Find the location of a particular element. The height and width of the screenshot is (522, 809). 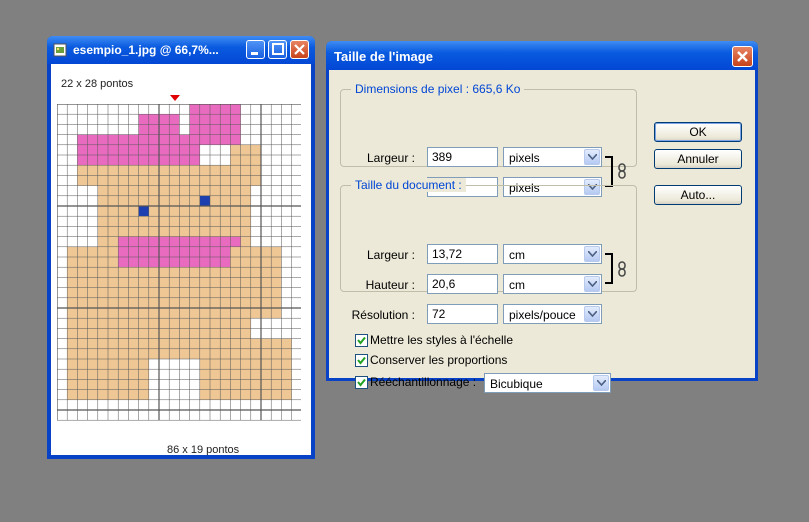

maximize-icon is located at coordinates (278, 49).